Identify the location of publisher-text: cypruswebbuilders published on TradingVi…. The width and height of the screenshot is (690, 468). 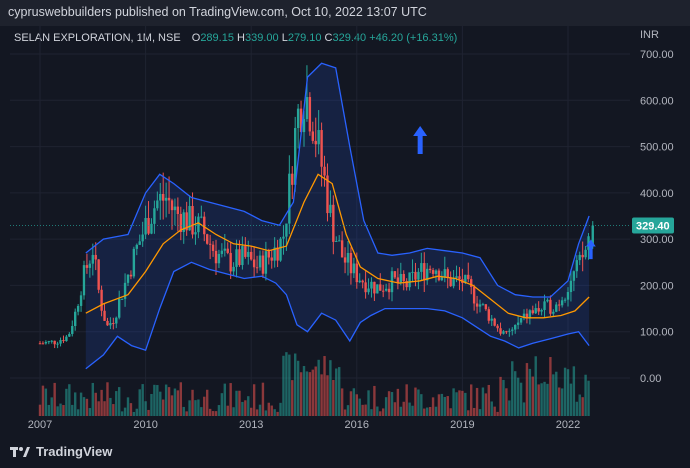
(217, 12).